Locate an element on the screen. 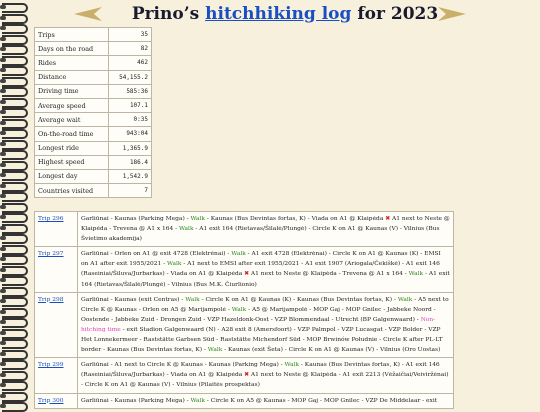 The height and width of the screenshot is (412, 540). stat-label: Average wait is located at coordinates (71, 120).